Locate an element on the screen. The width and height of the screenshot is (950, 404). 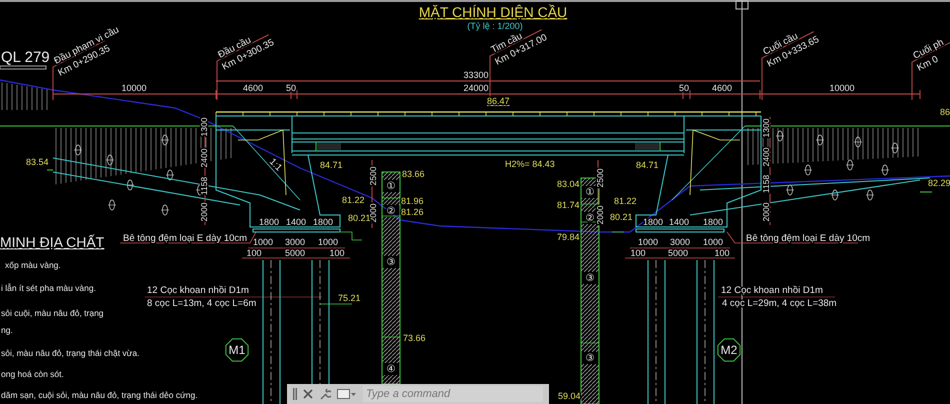
console-icon is located at coordinates (347, 394).